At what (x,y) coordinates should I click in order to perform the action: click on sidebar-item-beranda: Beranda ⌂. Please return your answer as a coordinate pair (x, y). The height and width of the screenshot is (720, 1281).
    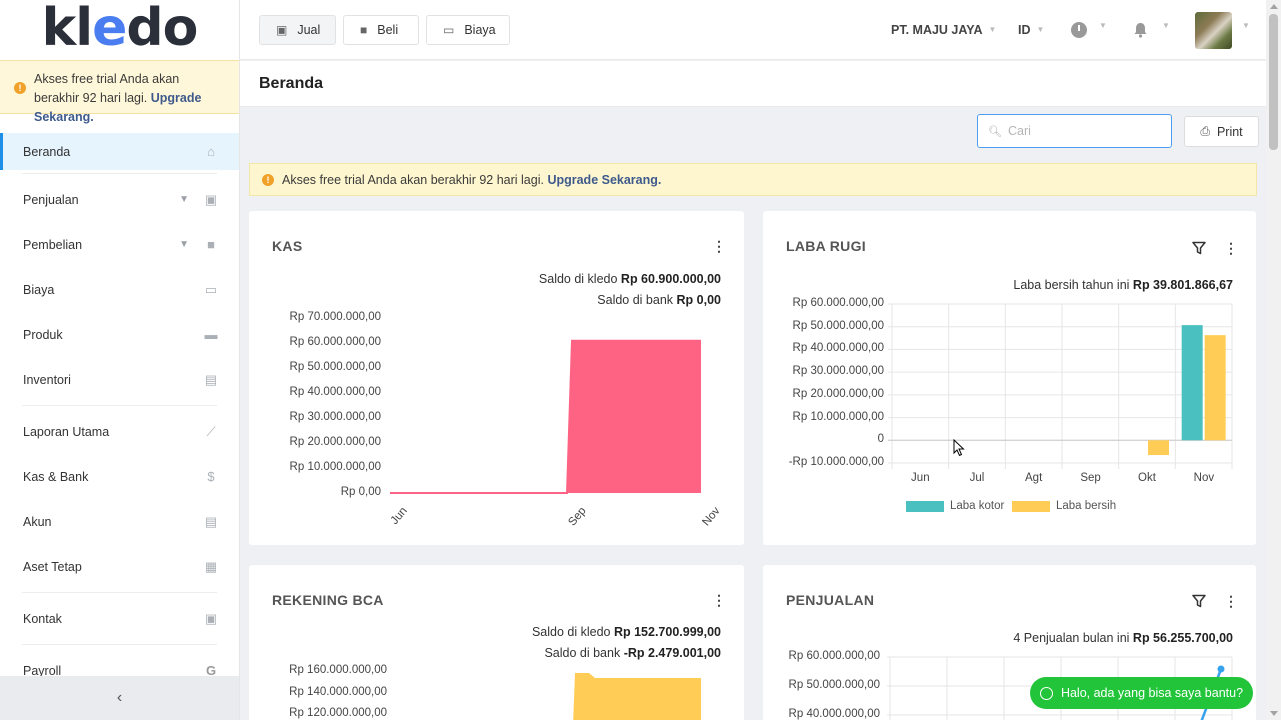
    Looking at the image, I should click on (119, 151).